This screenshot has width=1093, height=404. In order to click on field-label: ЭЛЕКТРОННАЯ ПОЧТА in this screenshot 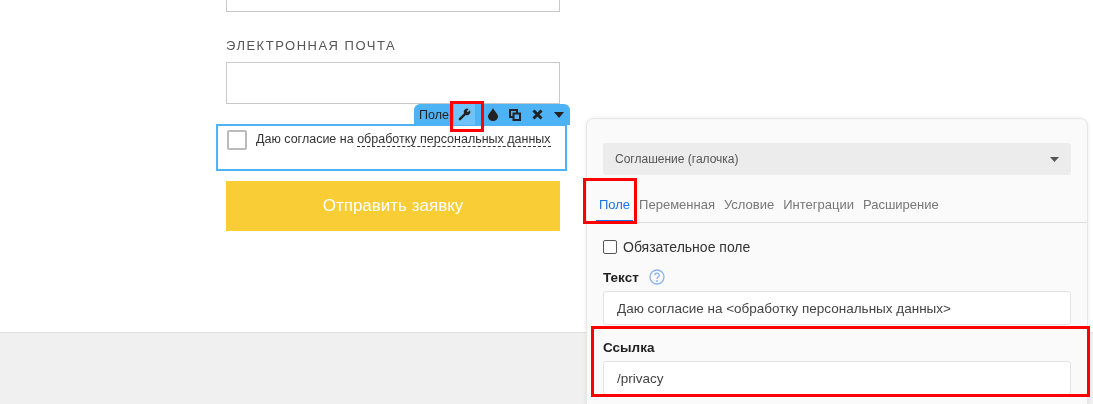, I will do `click(312, 45)`.